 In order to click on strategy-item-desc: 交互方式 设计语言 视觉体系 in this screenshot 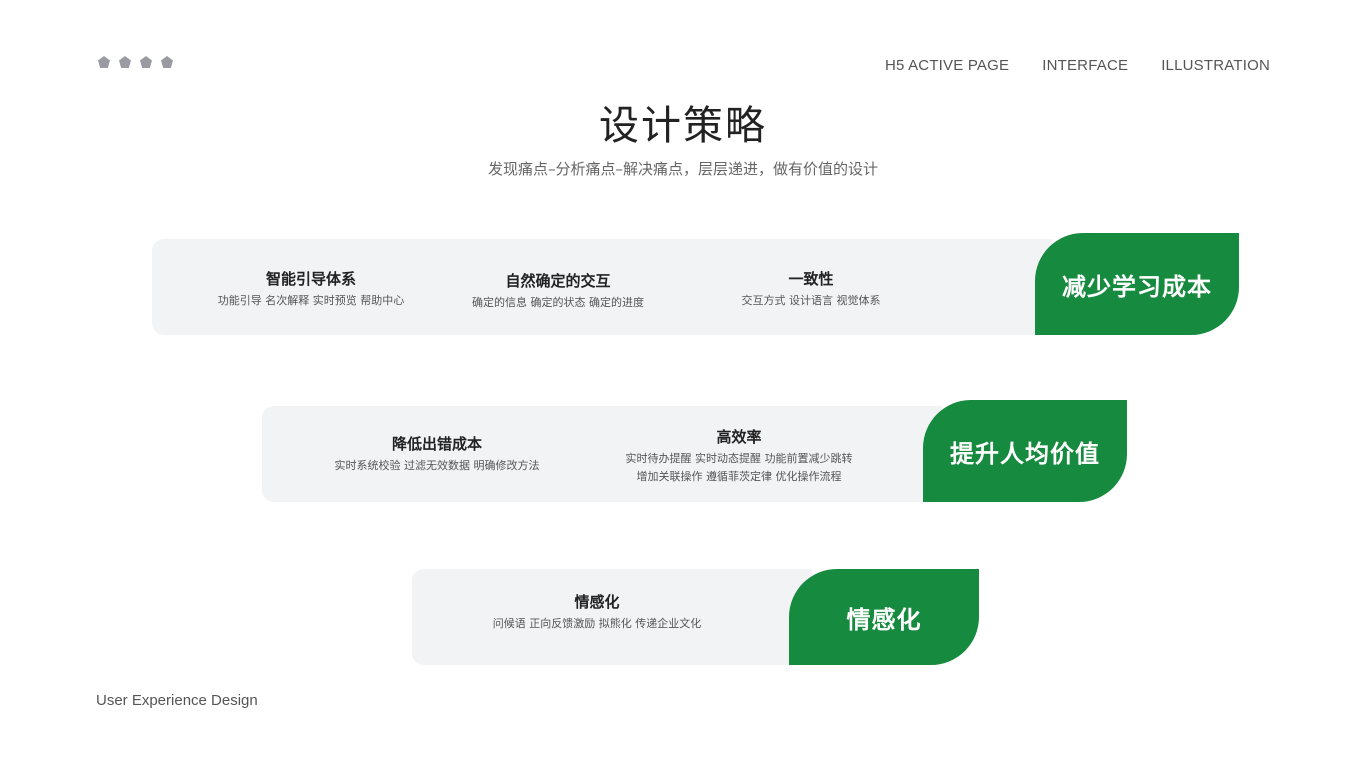, I will do `click(811, 300)`.